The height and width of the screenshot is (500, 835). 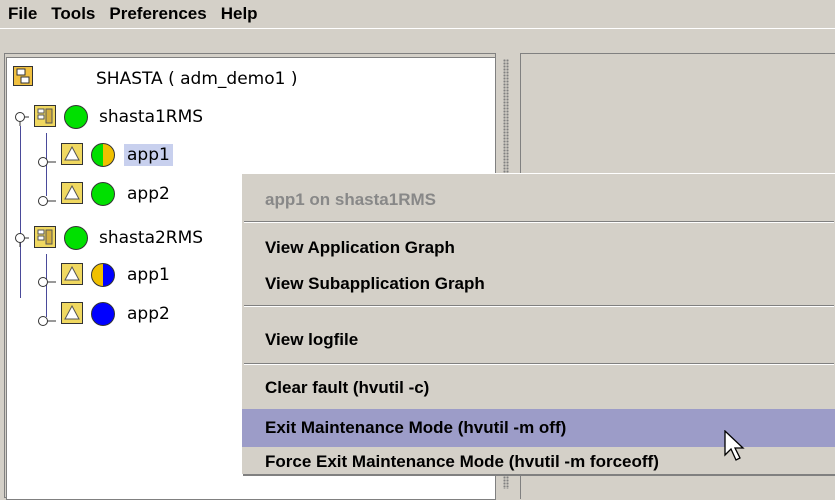 I want to click on context-menu-header: app1 on shasta1RMS, so click(x=350, y=199).